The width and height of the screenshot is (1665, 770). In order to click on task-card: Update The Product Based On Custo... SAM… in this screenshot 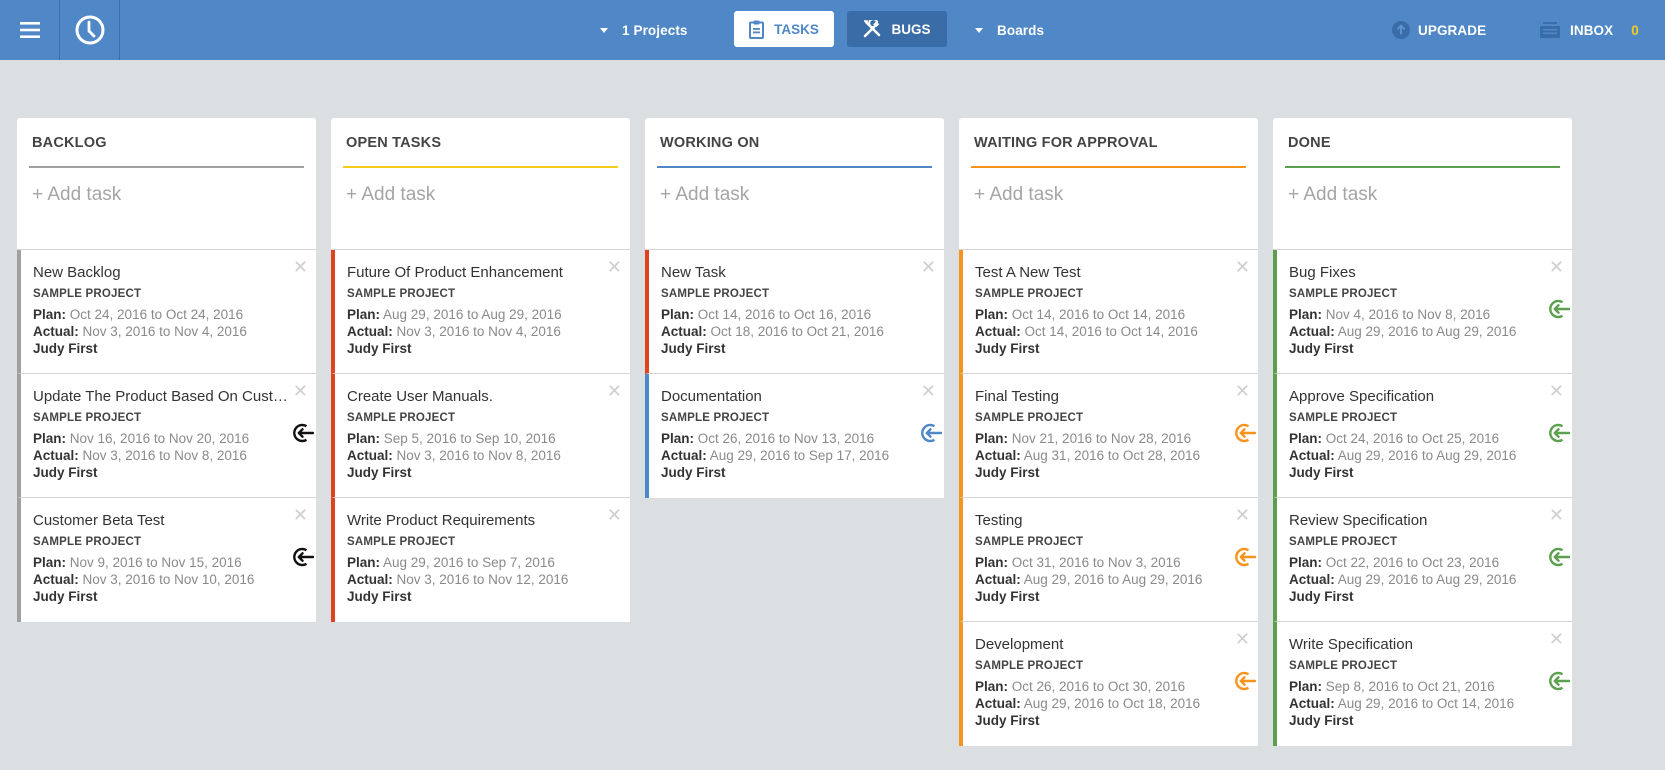, I will do `click(166, 436)`.